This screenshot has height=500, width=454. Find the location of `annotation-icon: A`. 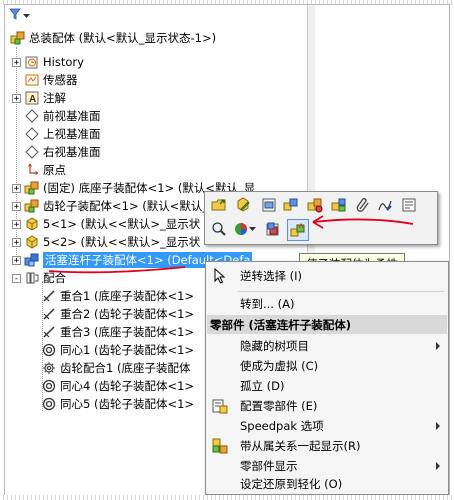

annotation-icon: A is located at coordinates (32, 98).